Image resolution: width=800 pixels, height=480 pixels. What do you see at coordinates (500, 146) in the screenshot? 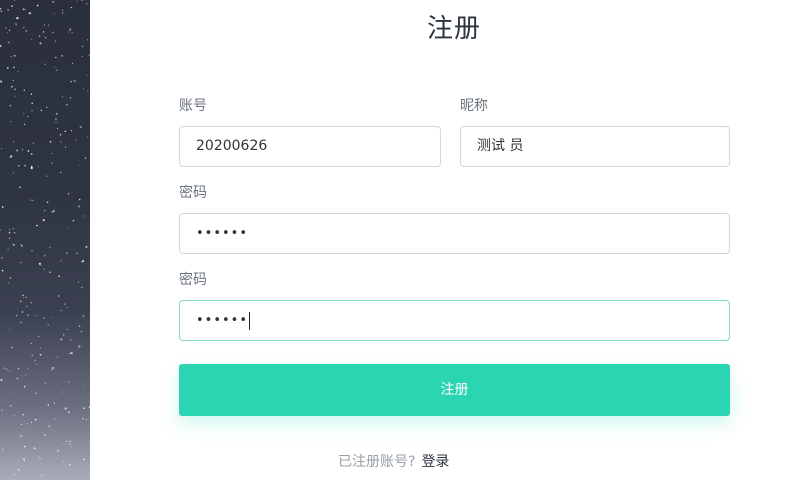
I see `nickname-input-value: 测试 员` at bounding box center [500, 146].